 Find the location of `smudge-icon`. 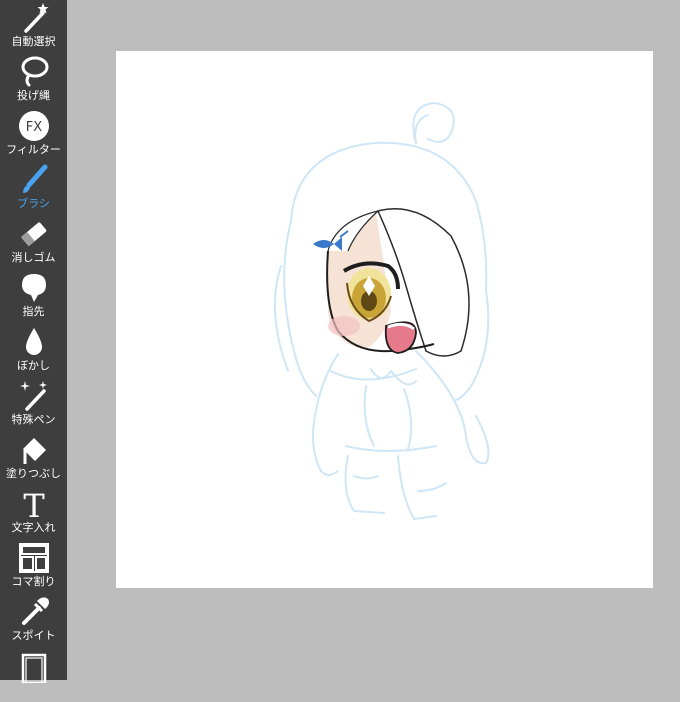

smudge-icon is located at coordinates (33, 288).